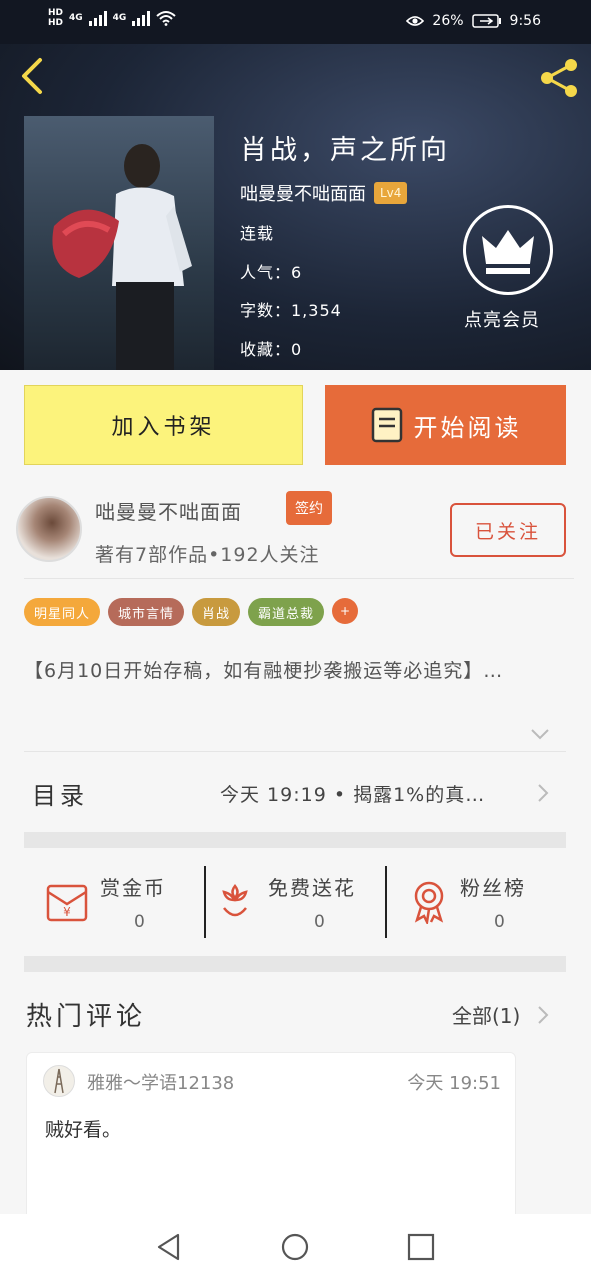 This screenshot has height=1280, width=591. Describe the element at coordinates (303, 193) in the screenshot. I see `header-author-name: 咄曼曼不咄面面` at that location.